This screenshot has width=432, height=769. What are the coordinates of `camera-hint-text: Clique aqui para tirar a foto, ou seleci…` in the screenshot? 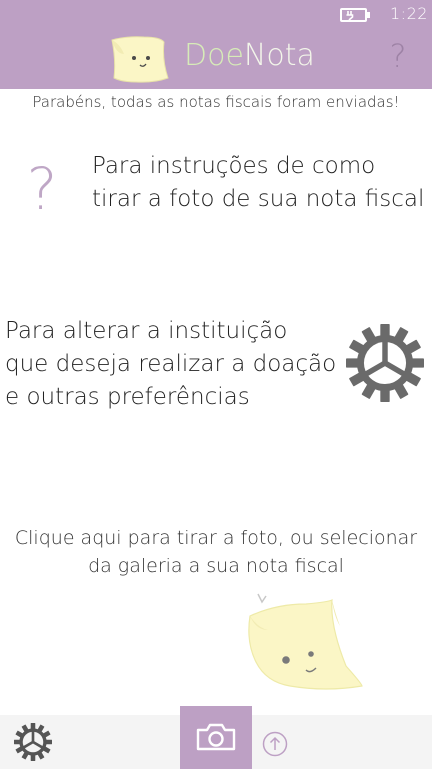 It's located at (216, 552).